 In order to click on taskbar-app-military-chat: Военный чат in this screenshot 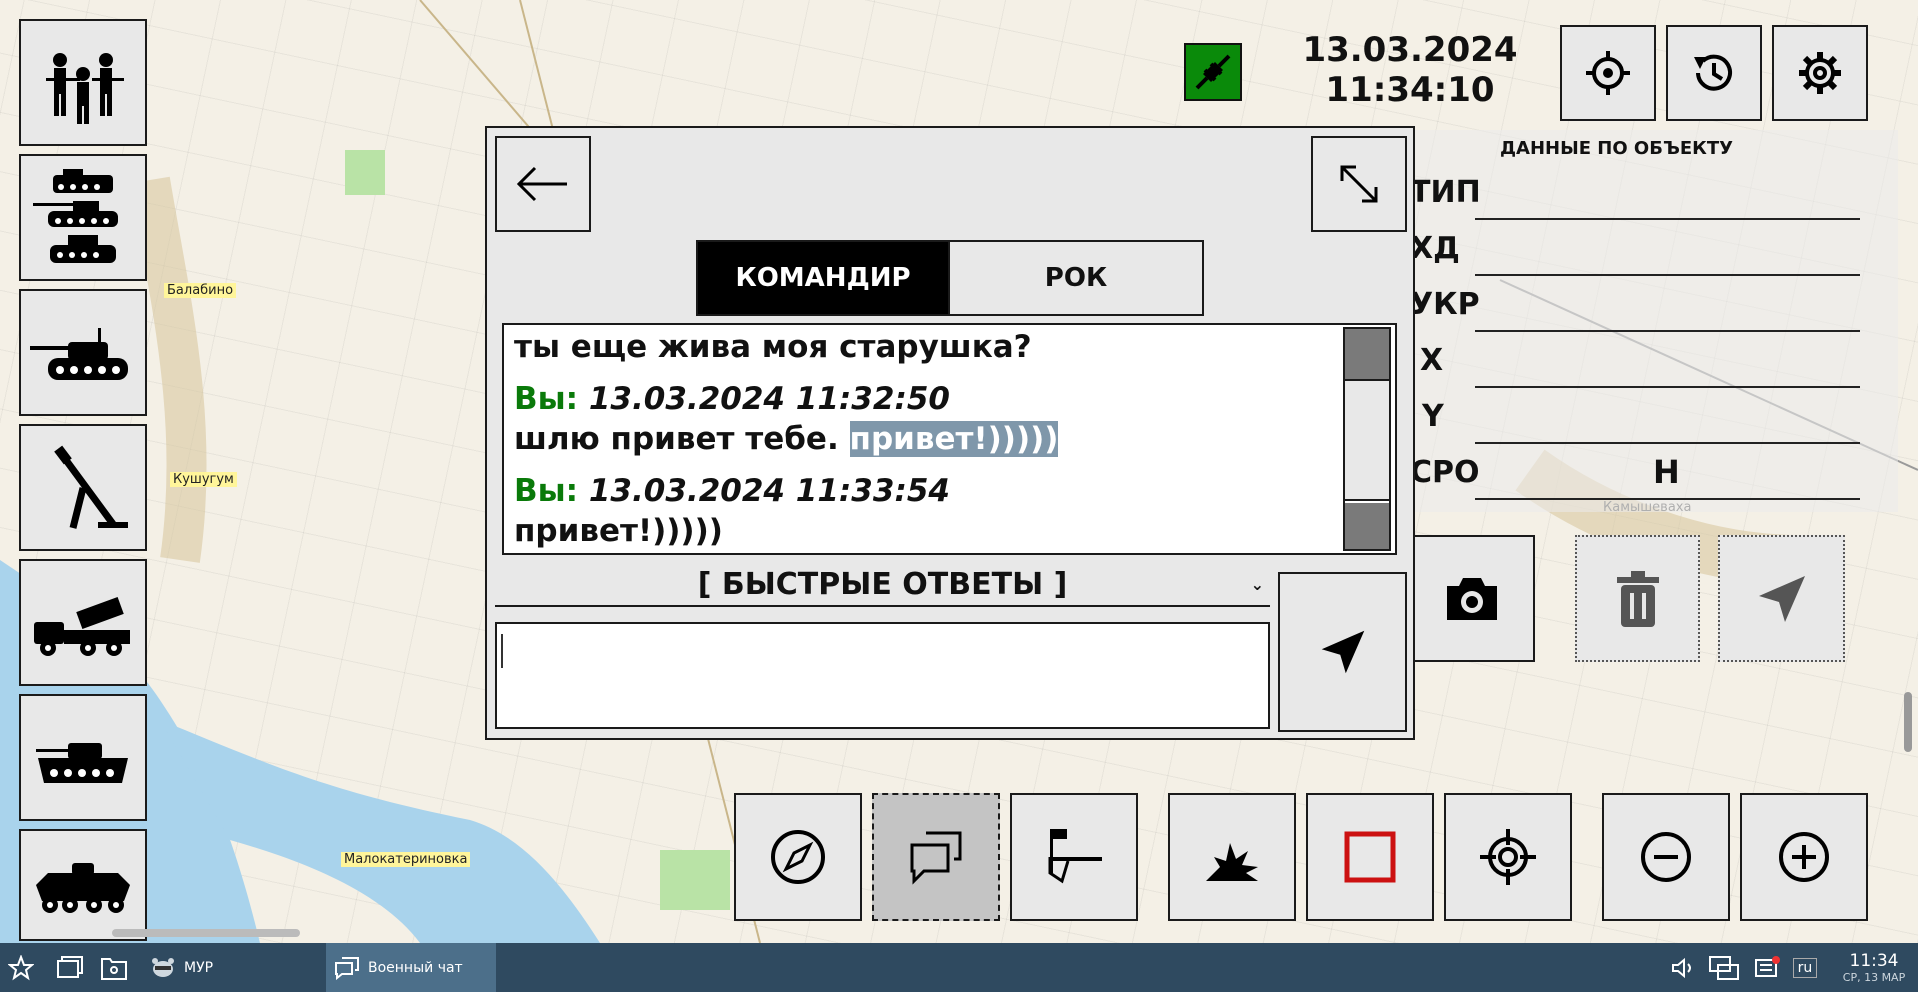, I will do `click(411, 967)`.